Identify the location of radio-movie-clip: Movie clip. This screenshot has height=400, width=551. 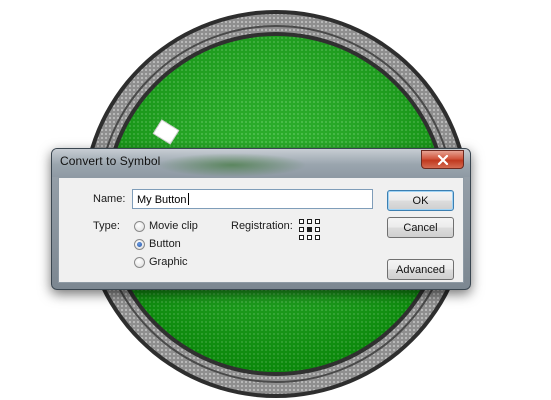
(166, 226).